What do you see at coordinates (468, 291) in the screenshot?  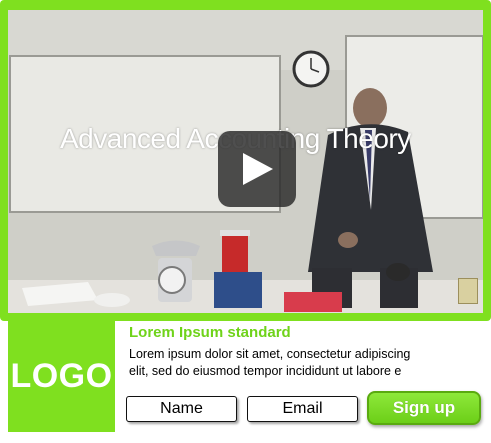 I see `channel-thumbnail` at bounding box center [468, 291].